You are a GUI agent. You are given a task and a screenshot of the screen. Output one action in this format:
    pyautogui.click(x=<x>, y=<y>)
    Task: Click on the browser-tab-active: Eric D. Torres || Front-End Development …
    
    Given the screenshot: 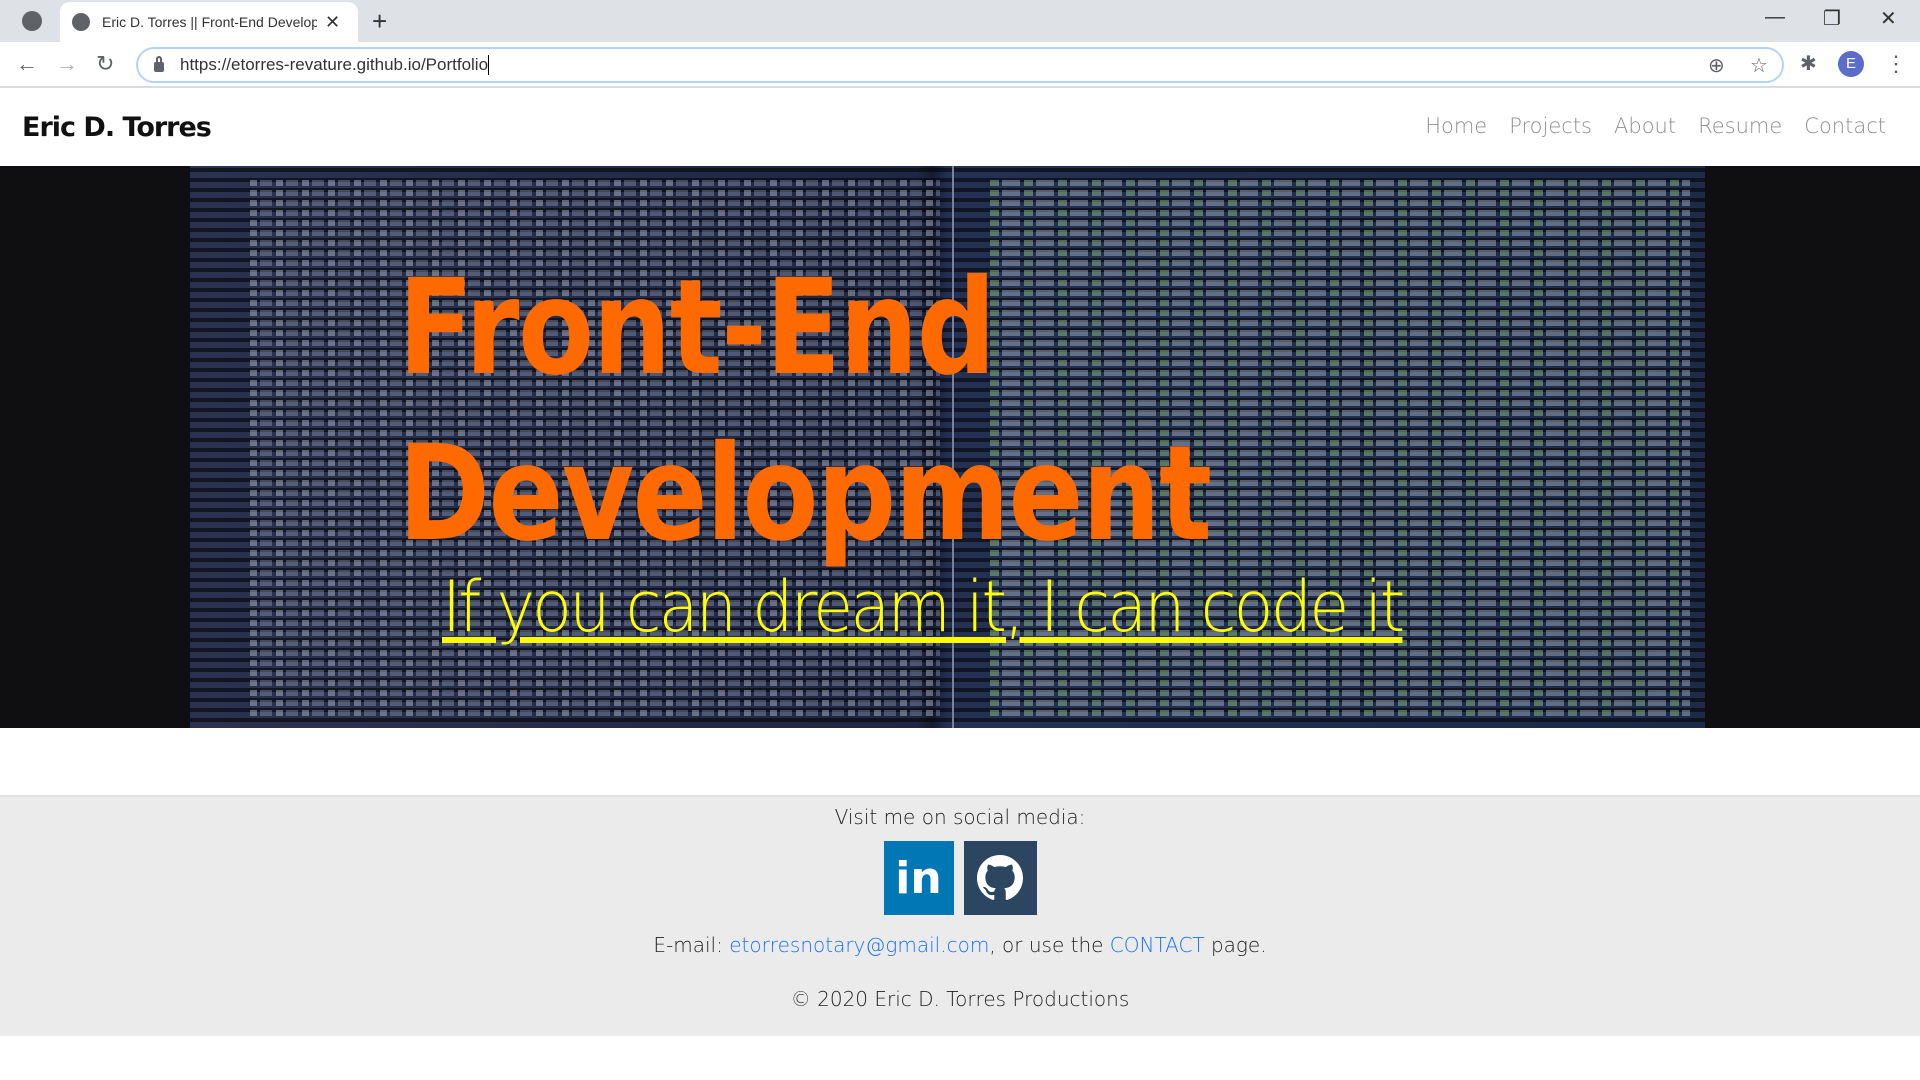 What is the action you would take?
    pyautogui.click(x=209, y=22)
    